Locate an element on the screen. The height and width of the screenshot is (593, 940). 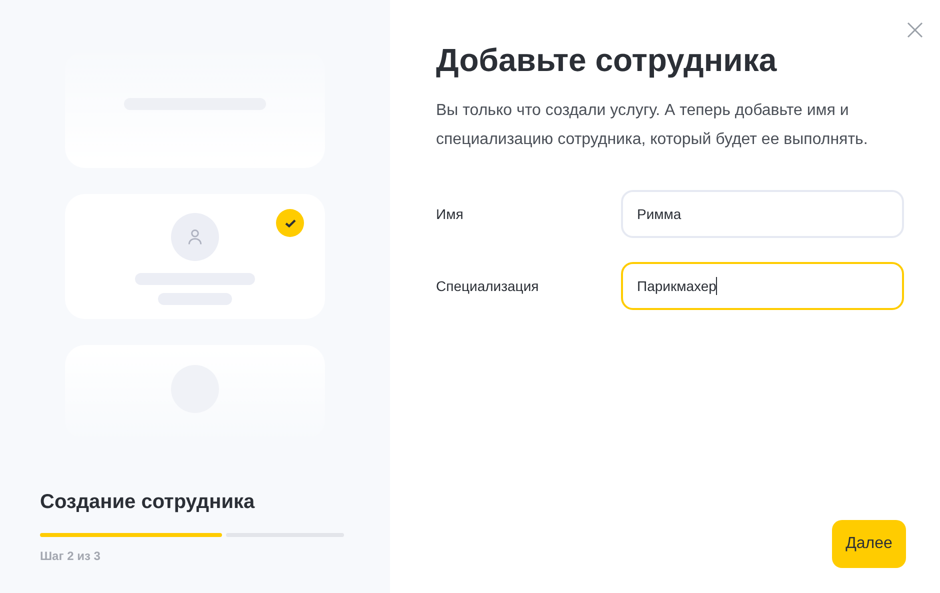
step-title: Создание сотрудника is located at coordinates (148, 502).